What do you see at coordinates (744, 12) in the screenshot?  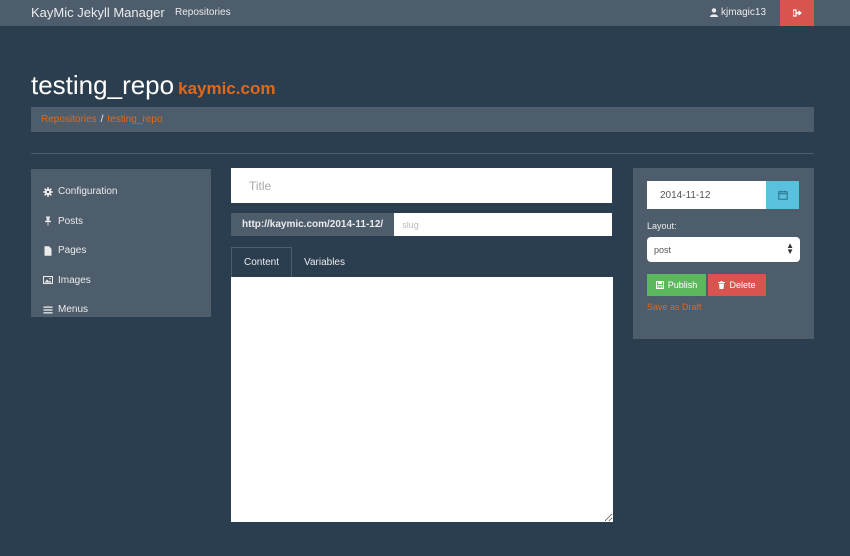 I see `username: kjmagic13` at bounding box center [744, 12].